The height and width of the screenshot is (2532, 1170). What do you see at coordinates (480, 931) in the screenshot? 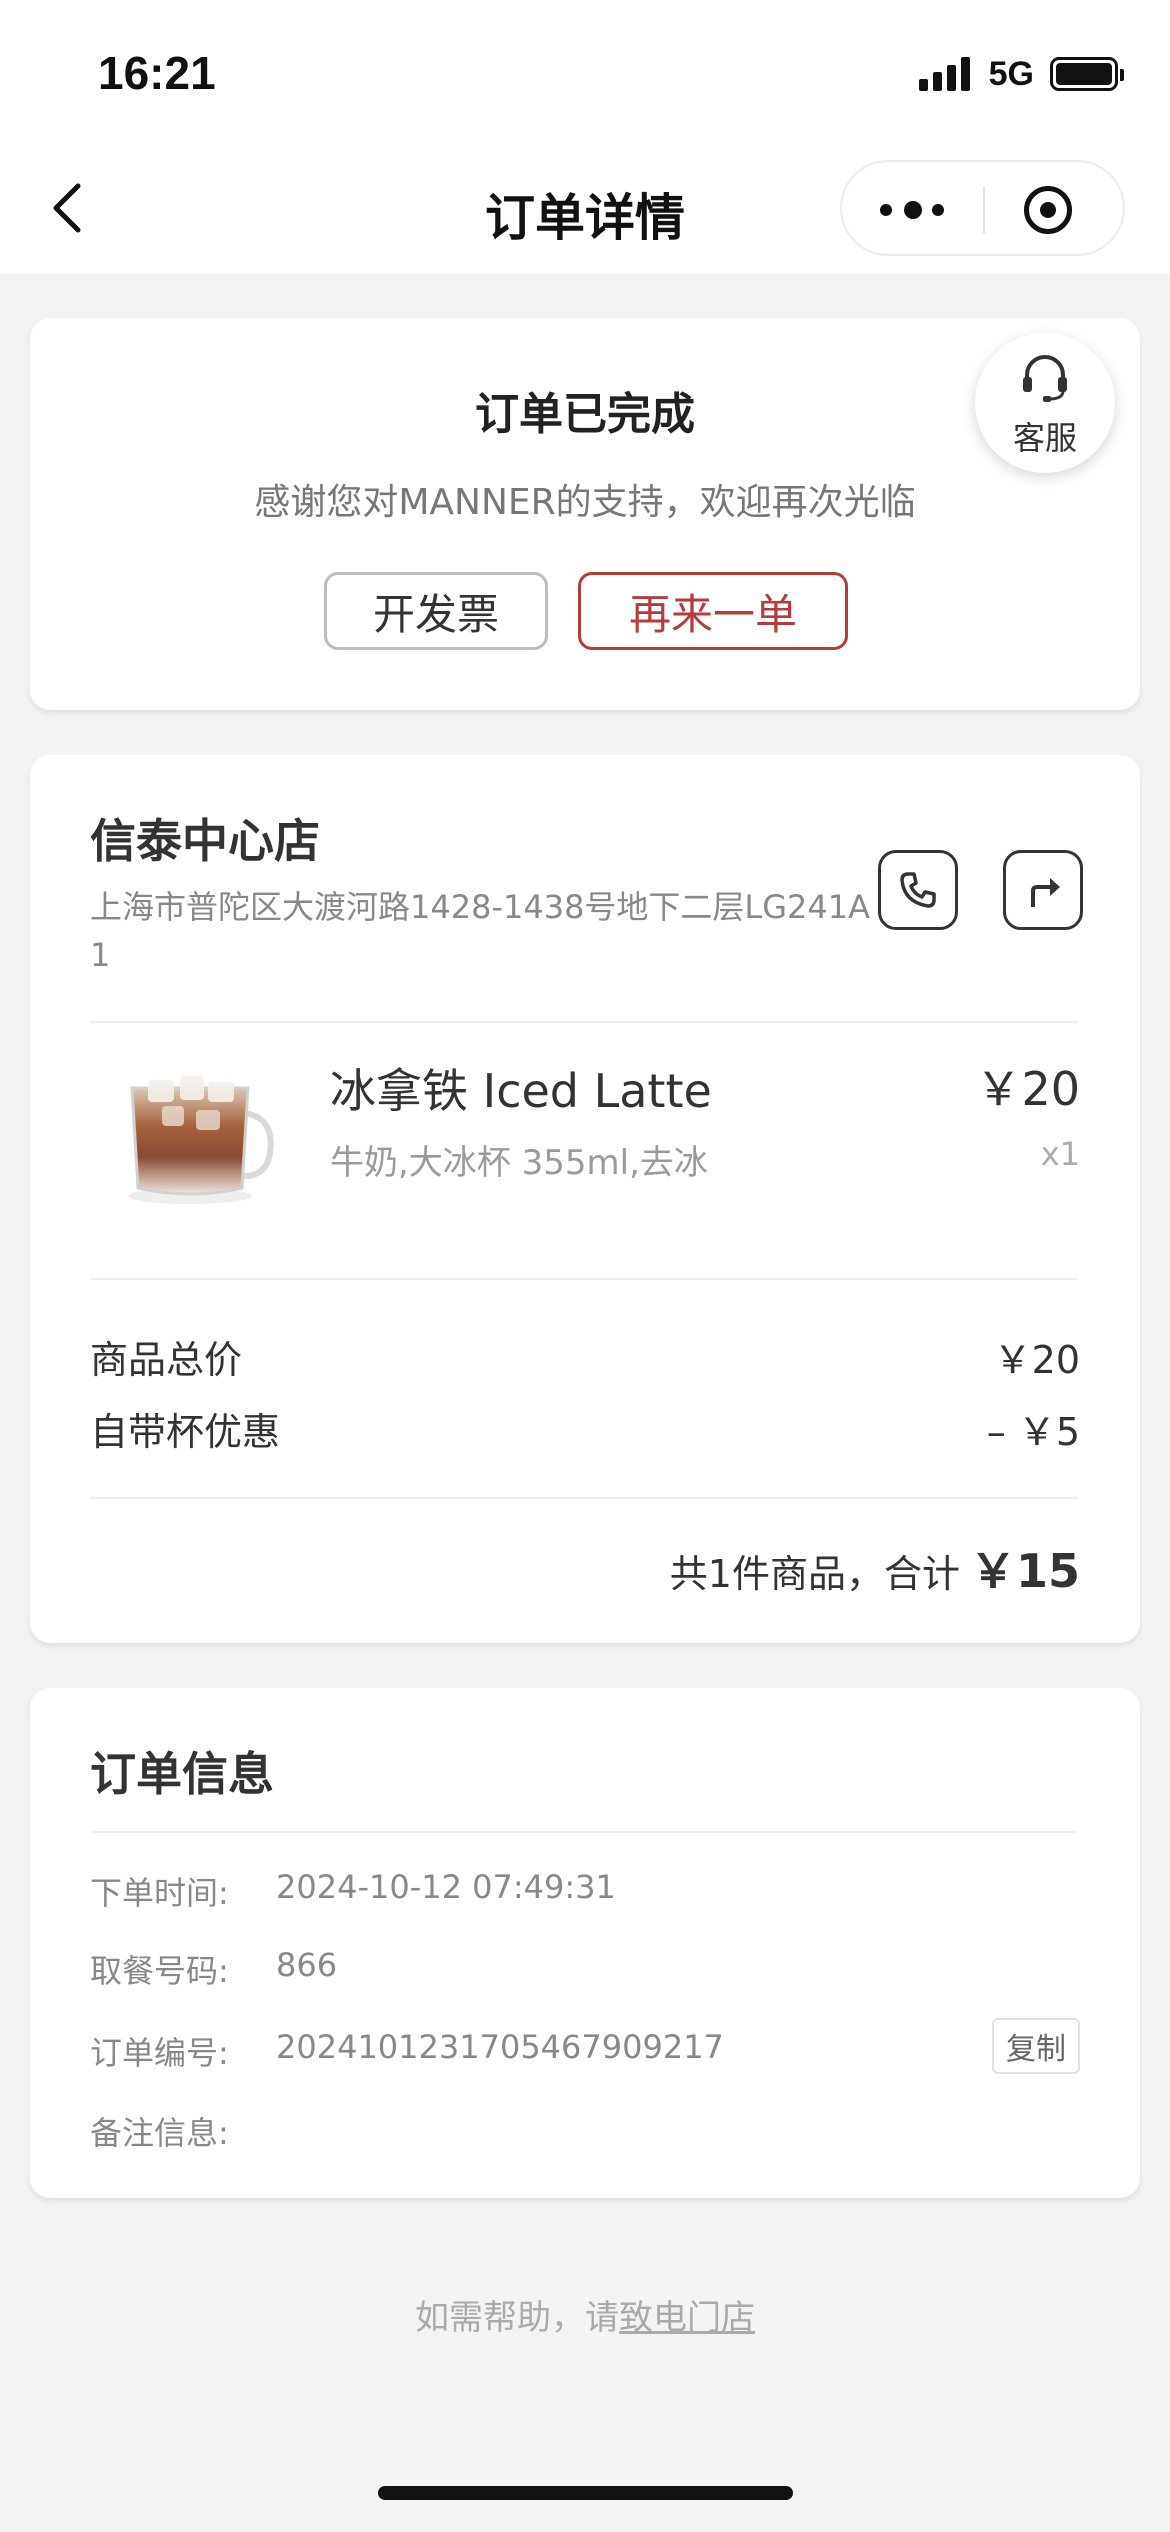
I see `store-address: 上海市普陀区大渡河路1428-1438号地下二层LG241A1` at bounding box center [480, 931].